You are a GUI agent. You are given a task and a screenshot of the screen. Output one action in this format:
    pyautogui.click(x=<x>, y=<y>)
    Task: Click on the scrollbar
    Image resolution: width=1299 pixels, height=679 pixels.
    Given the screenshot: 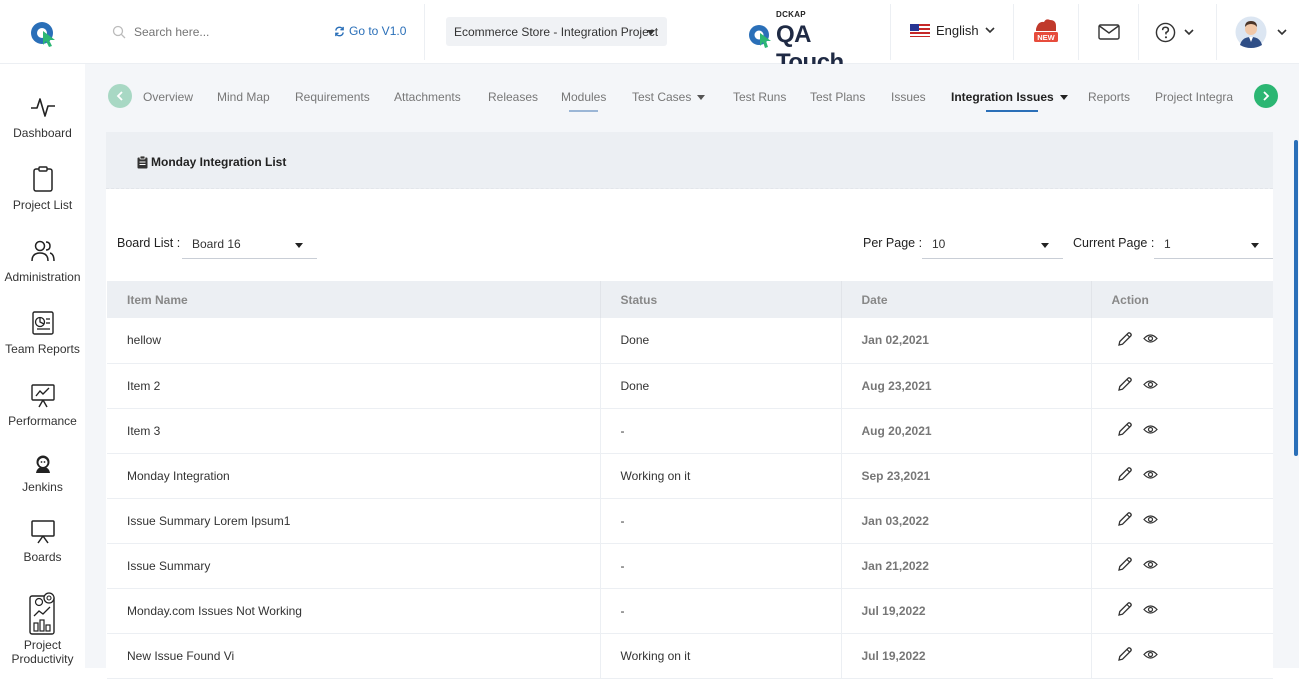 What is the action you would take?
    pyautogui.click(x=1296, y=298)
    